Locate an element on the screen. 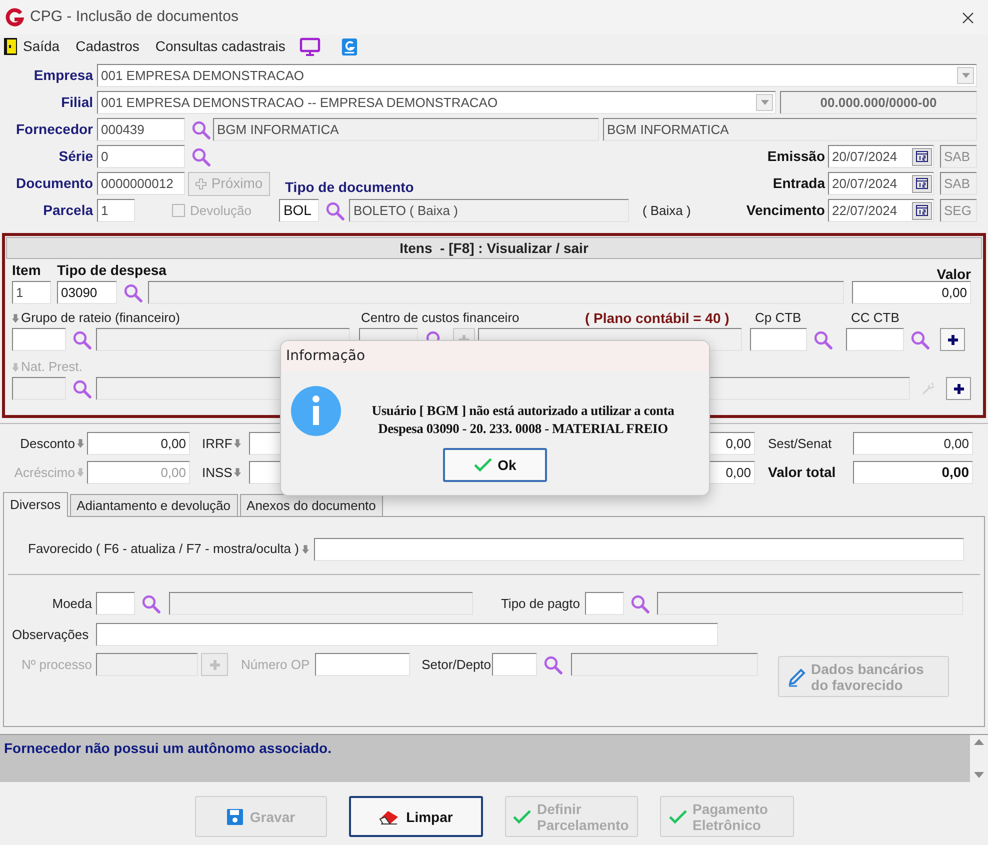 The width and height of the screenshot is (988, 845). menu-item: Cadastros is located at coordinates (108, 46).